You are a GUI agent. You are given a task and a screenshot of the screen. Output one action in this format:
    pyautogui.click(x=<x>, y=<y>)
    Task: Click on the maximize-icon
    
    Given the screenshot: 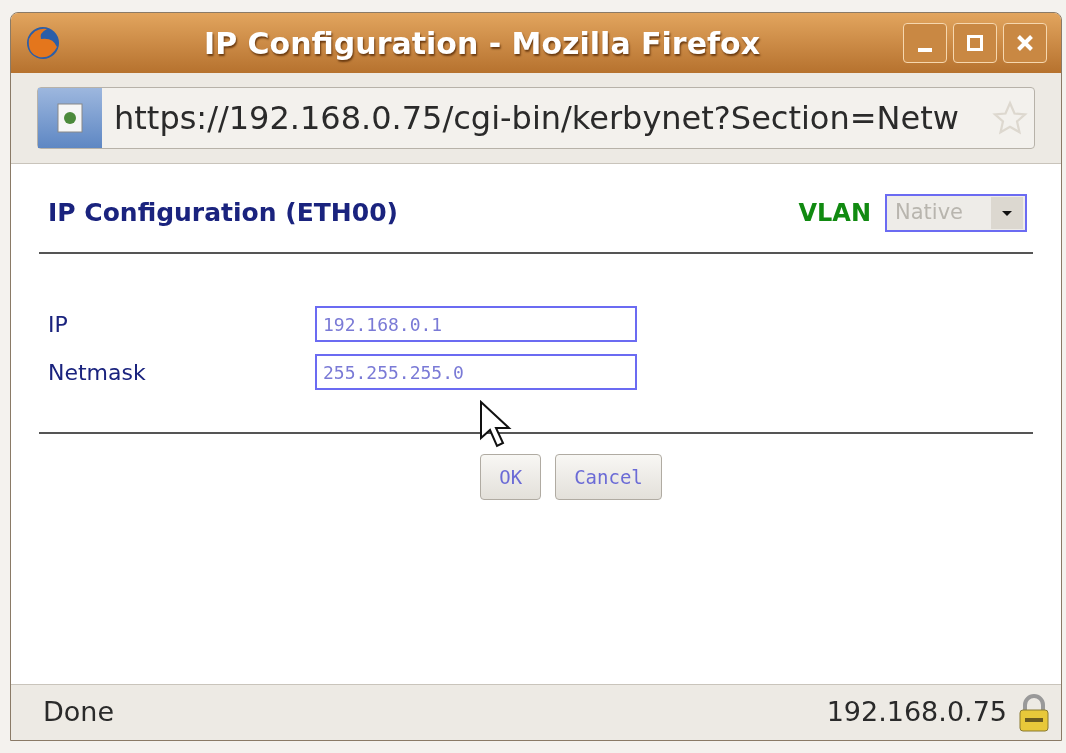 What is the action you would take?
    pyautogui.click(x=975, y=43)
    